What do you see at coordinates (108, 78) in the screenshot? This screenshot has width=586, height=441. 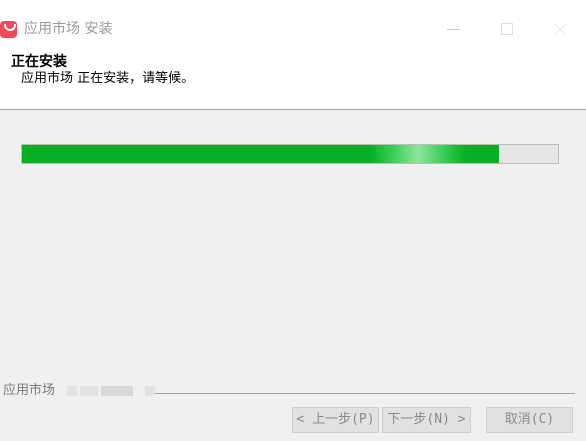 I see `page-subtitle: 应用市场 正在安装，请等候。` at bounding box center [108, 78].